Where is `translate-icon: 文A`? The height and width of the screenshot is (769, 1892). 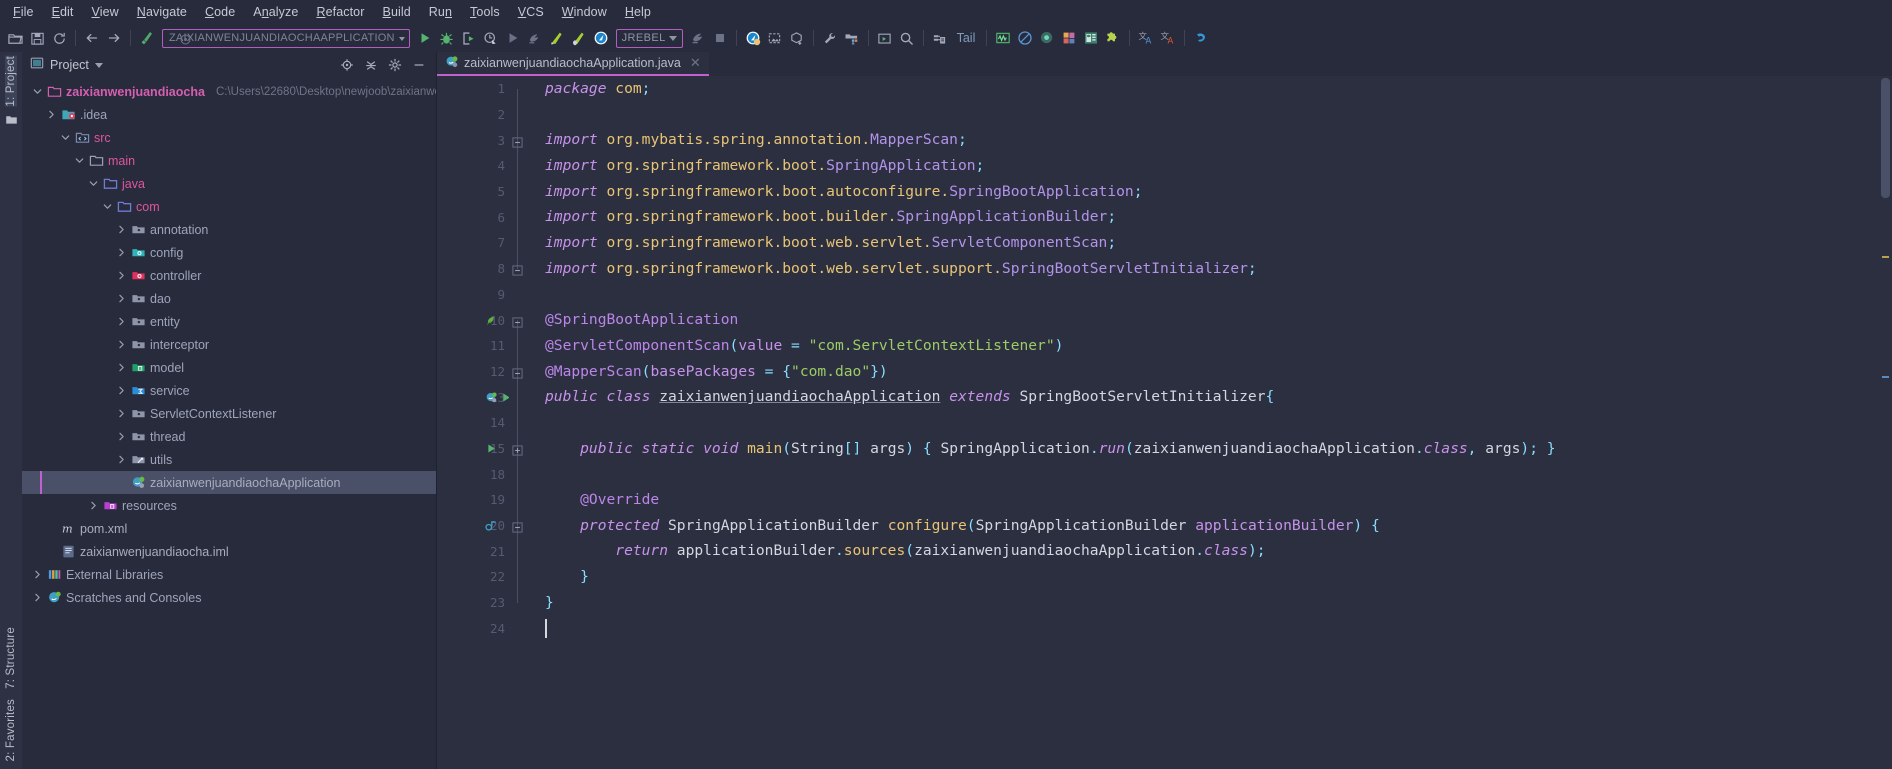 translate-icon: 文A is located at coordinates (1146, 38).